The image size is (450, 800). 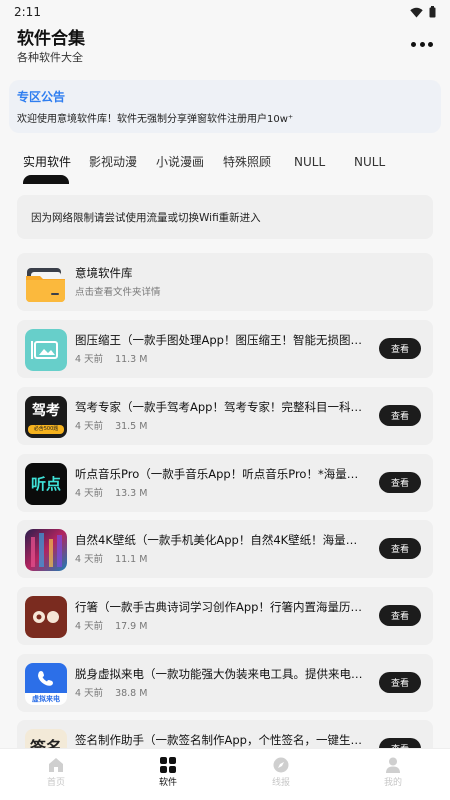 I want to click on app-size: 38.8 M, so click(x=131, y=693).